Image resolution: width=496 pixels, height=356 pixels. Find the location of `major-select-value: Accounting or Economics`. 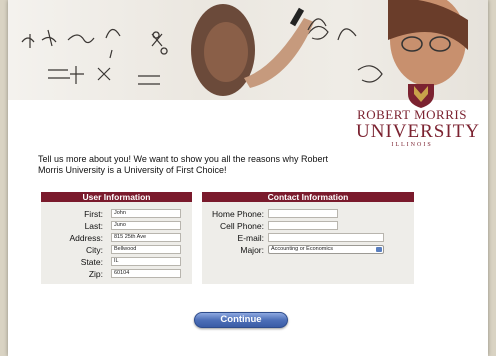

major-select-value: Accounting or Economics is located at coordinates (302, 249).